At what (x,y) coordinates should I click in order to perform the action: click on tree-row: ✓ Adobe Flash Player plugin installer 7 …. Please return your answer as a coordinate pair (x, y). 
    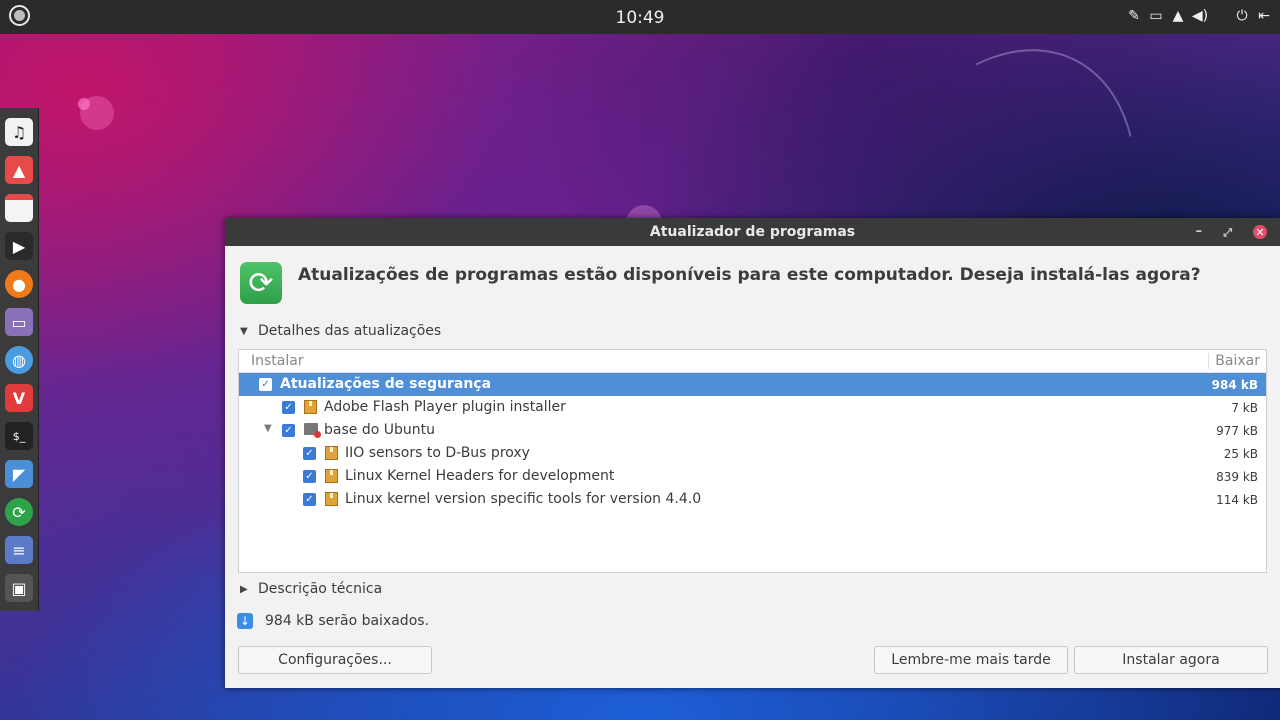
    Looking at the image, I should click on (752, 407).